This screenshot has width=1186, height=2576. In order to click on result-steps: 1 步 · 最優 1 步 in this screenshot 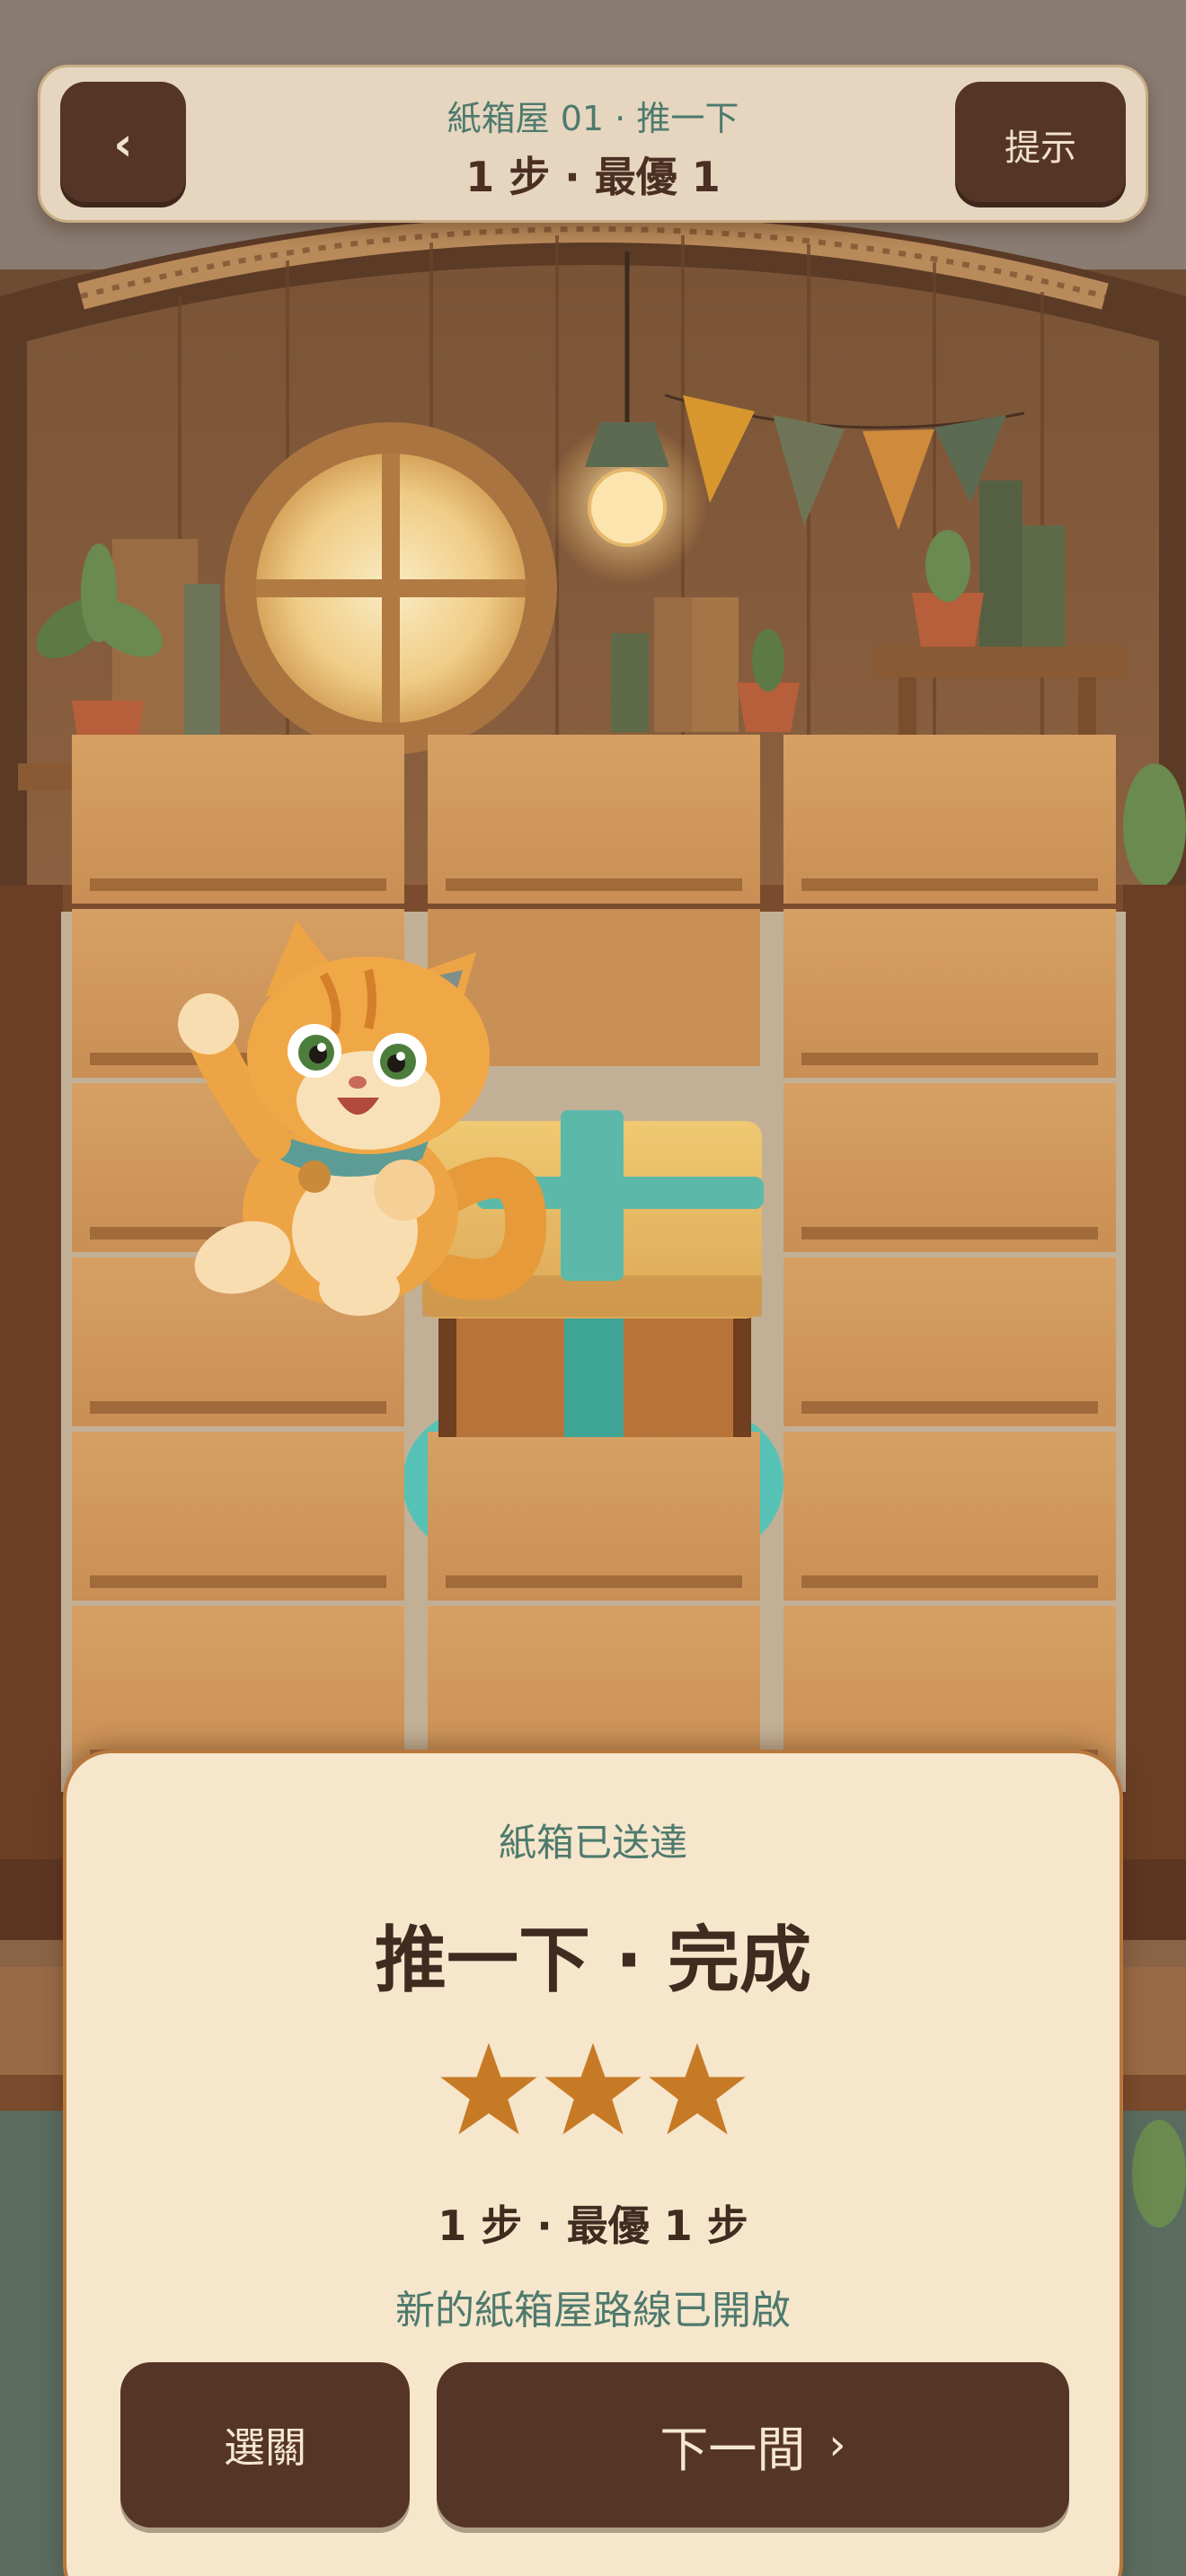, I will do `click(593, 2225)`.